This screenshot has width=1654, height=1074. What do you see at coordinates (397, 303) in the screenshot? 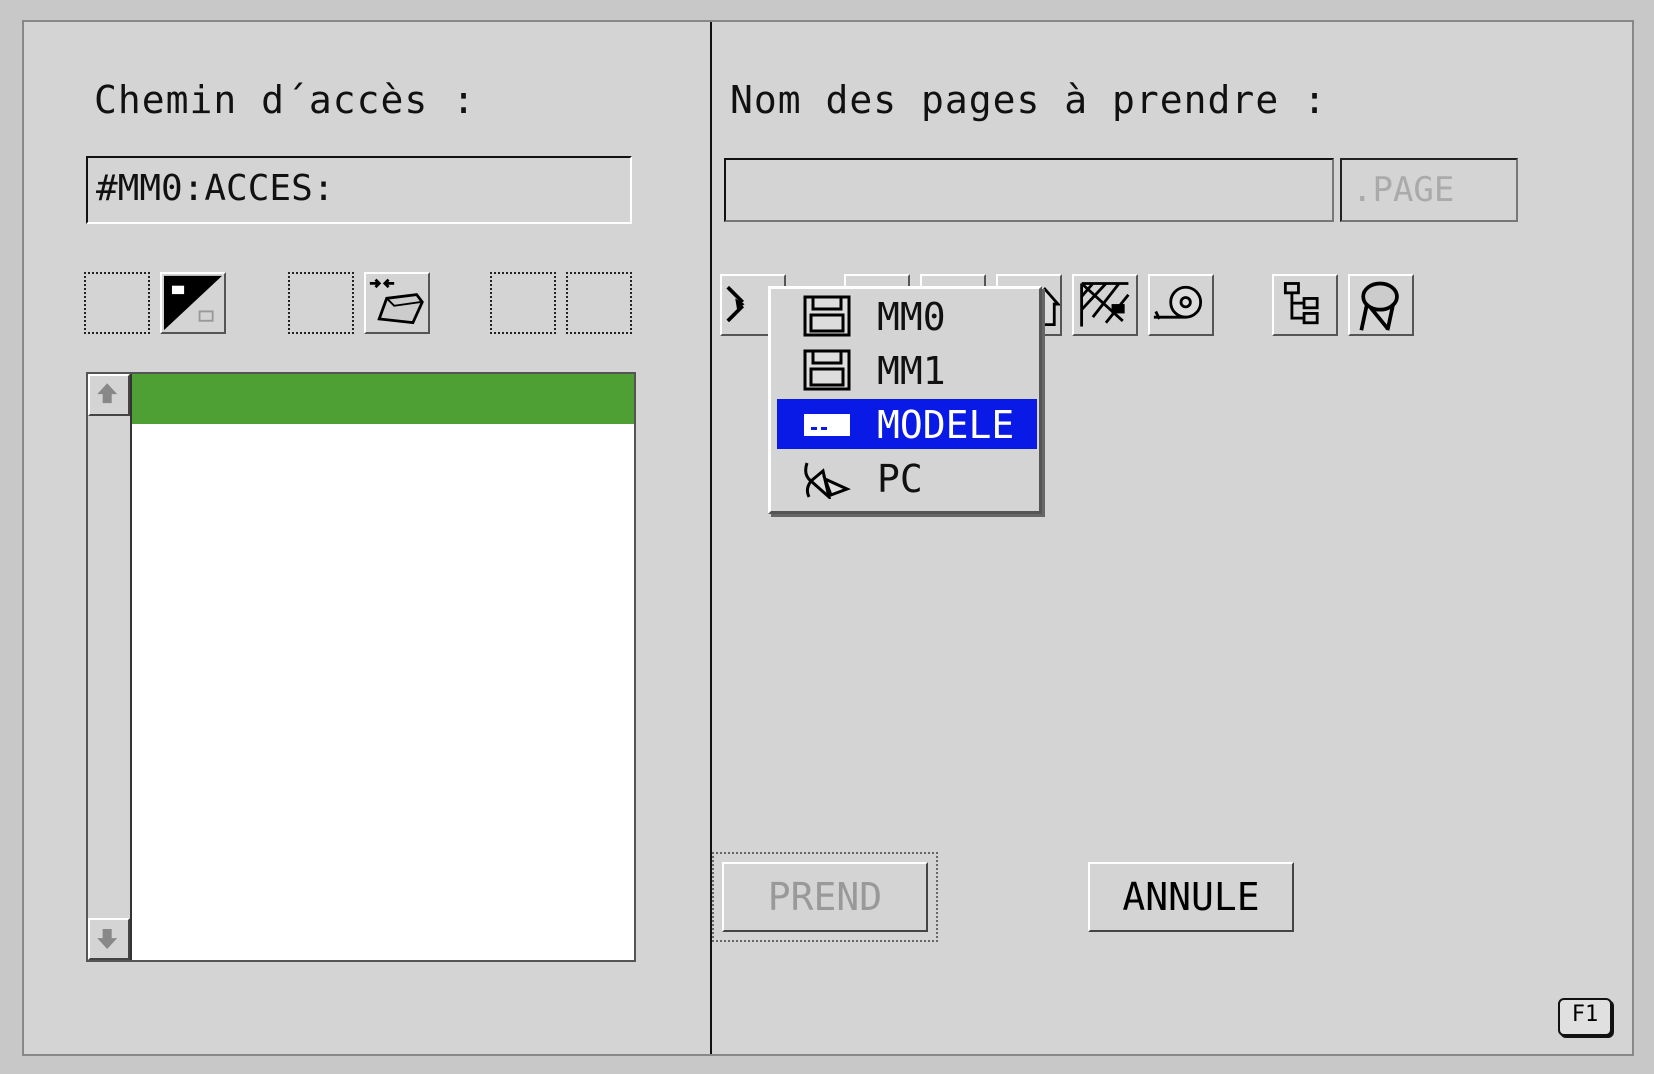
I see `parent-folder-icon` at bounding box center [397, 303].